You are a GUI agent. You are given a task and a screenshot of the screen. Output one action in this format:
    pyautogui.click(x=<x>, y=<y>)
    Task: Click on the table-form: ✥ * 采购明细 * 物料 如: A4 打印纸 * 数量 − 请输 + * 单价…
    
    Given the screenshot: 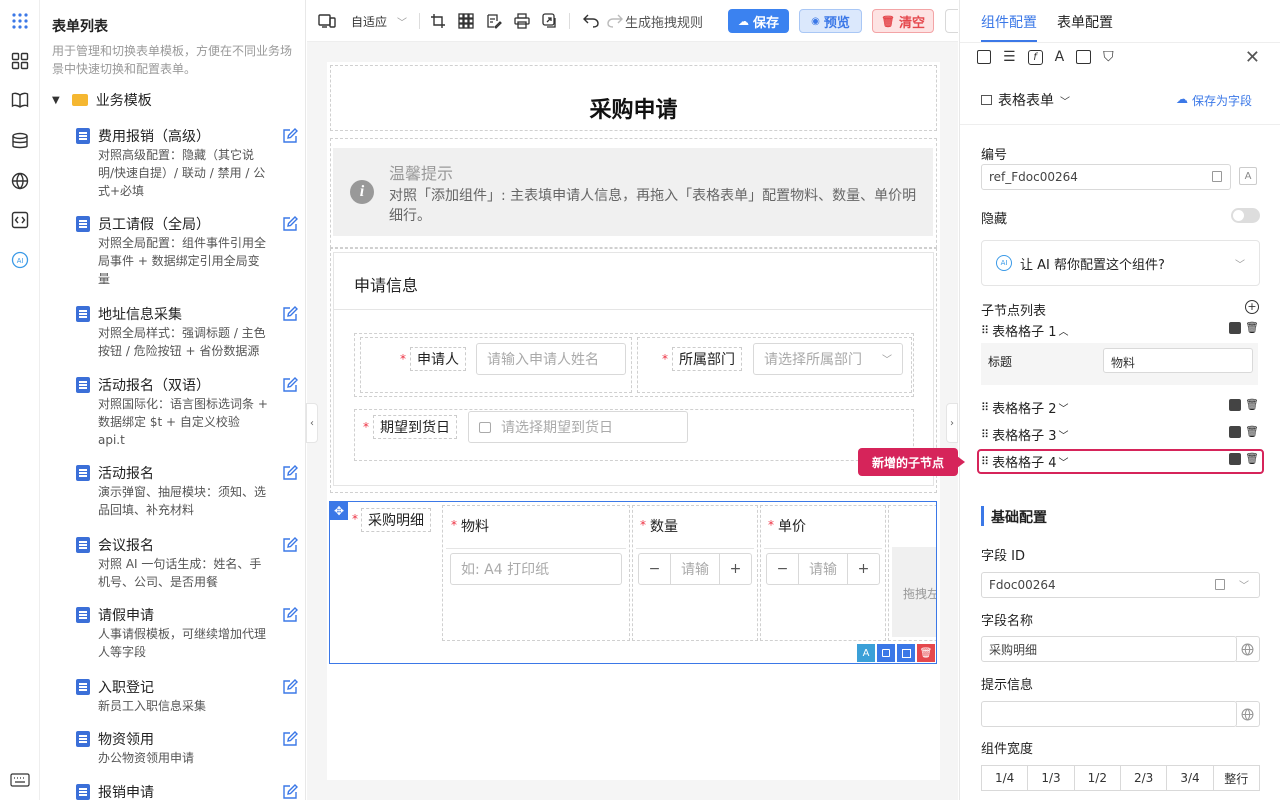 What is the action you would take?
    pyautogui.click(x=633, y=582)
    